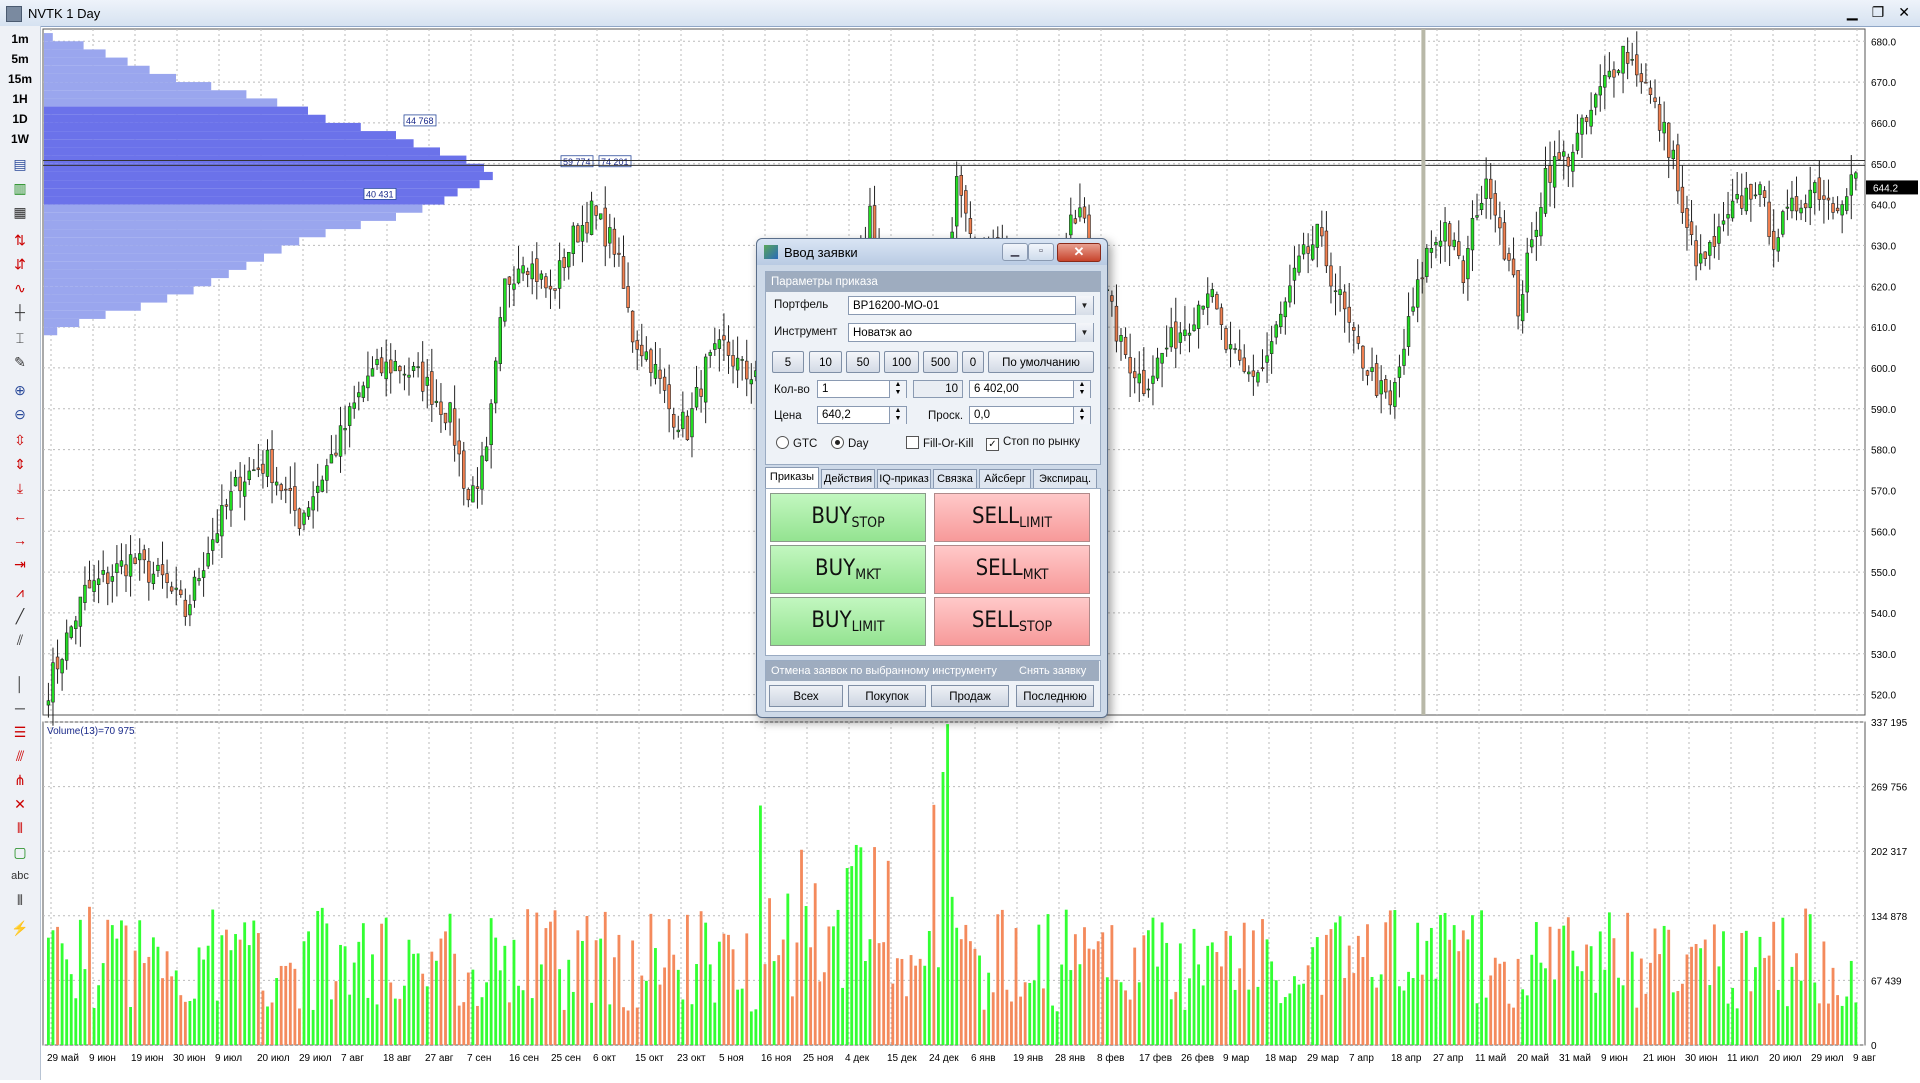 The height and width of the screenshot is (1083, 1920). What do you see at coordinates (20, 362) in the screenshot?
I see `pen-icon: ✎` at bounding box center [20, 362].